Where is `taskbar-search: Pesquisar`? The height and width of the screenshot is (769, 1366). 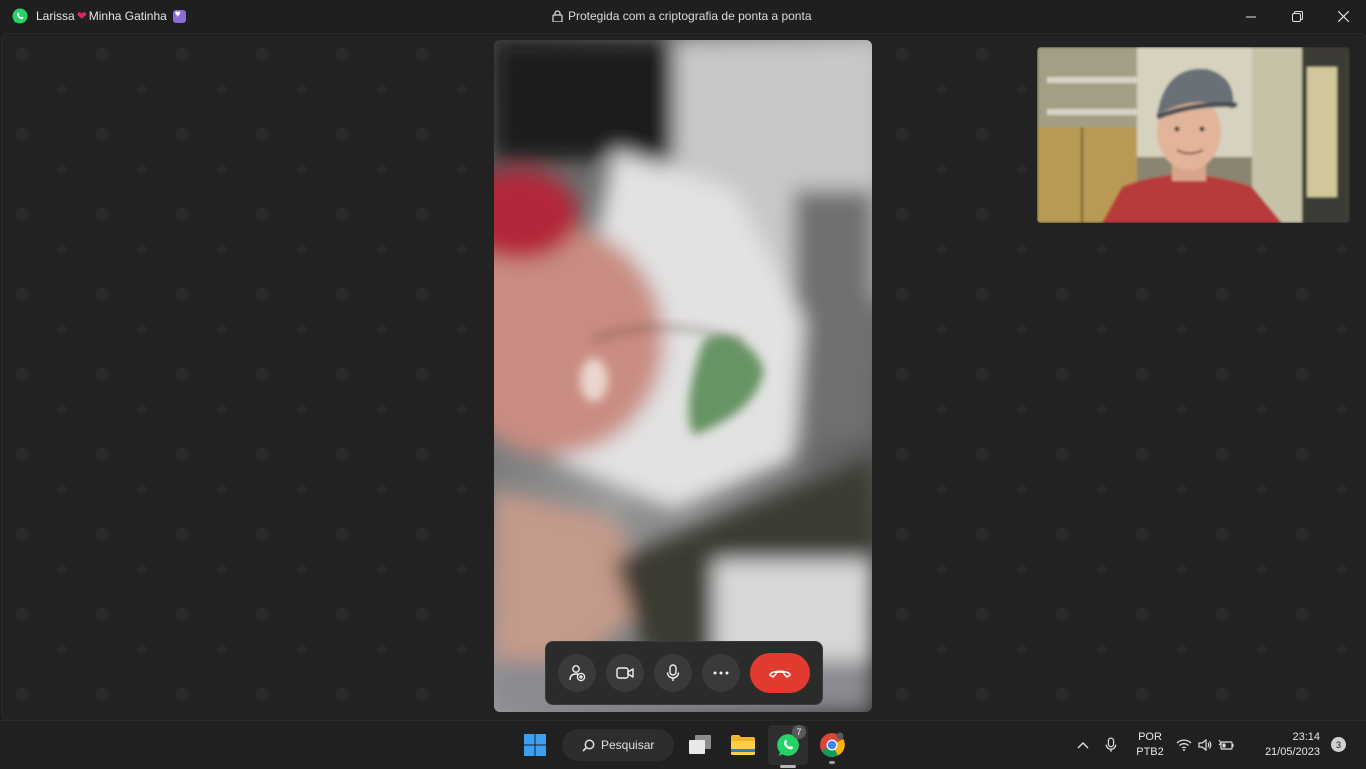 taskbar-search: Pesquisar is located at coordinates (618, 745).